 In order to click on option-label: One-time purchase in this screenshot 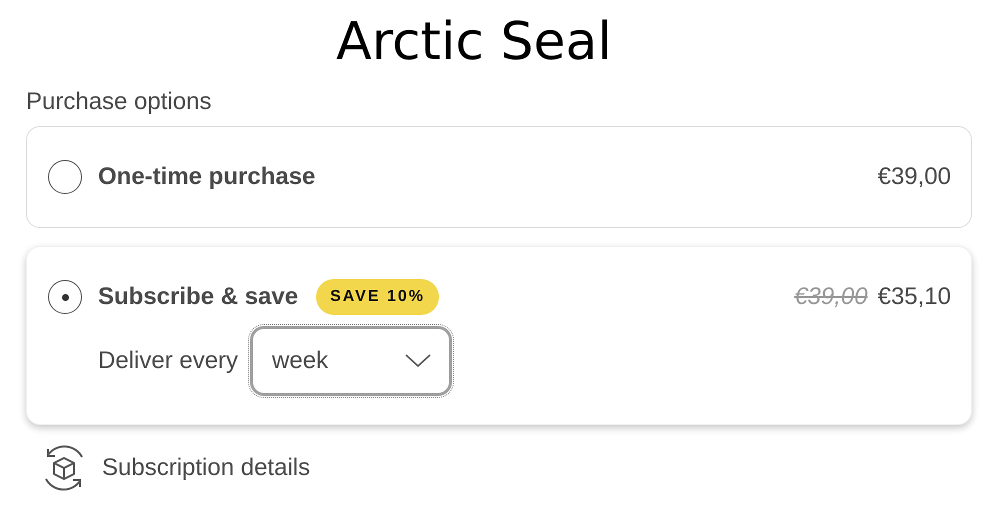, I will do `click(207, 177)`.